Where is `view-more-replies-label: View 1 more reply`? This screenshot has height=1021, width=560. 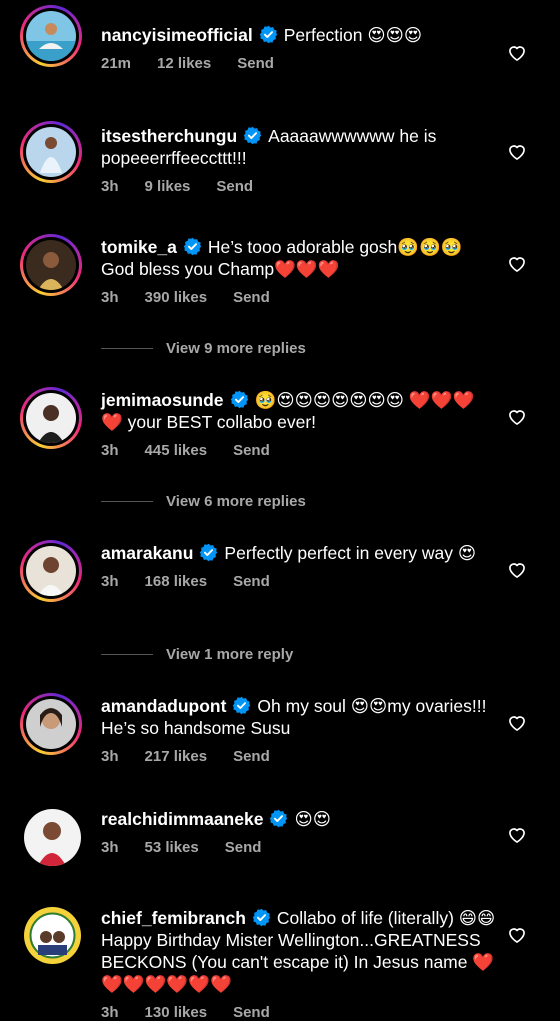 view-more-replies-label: View 1 more reply is located at coordinates (229, 654).